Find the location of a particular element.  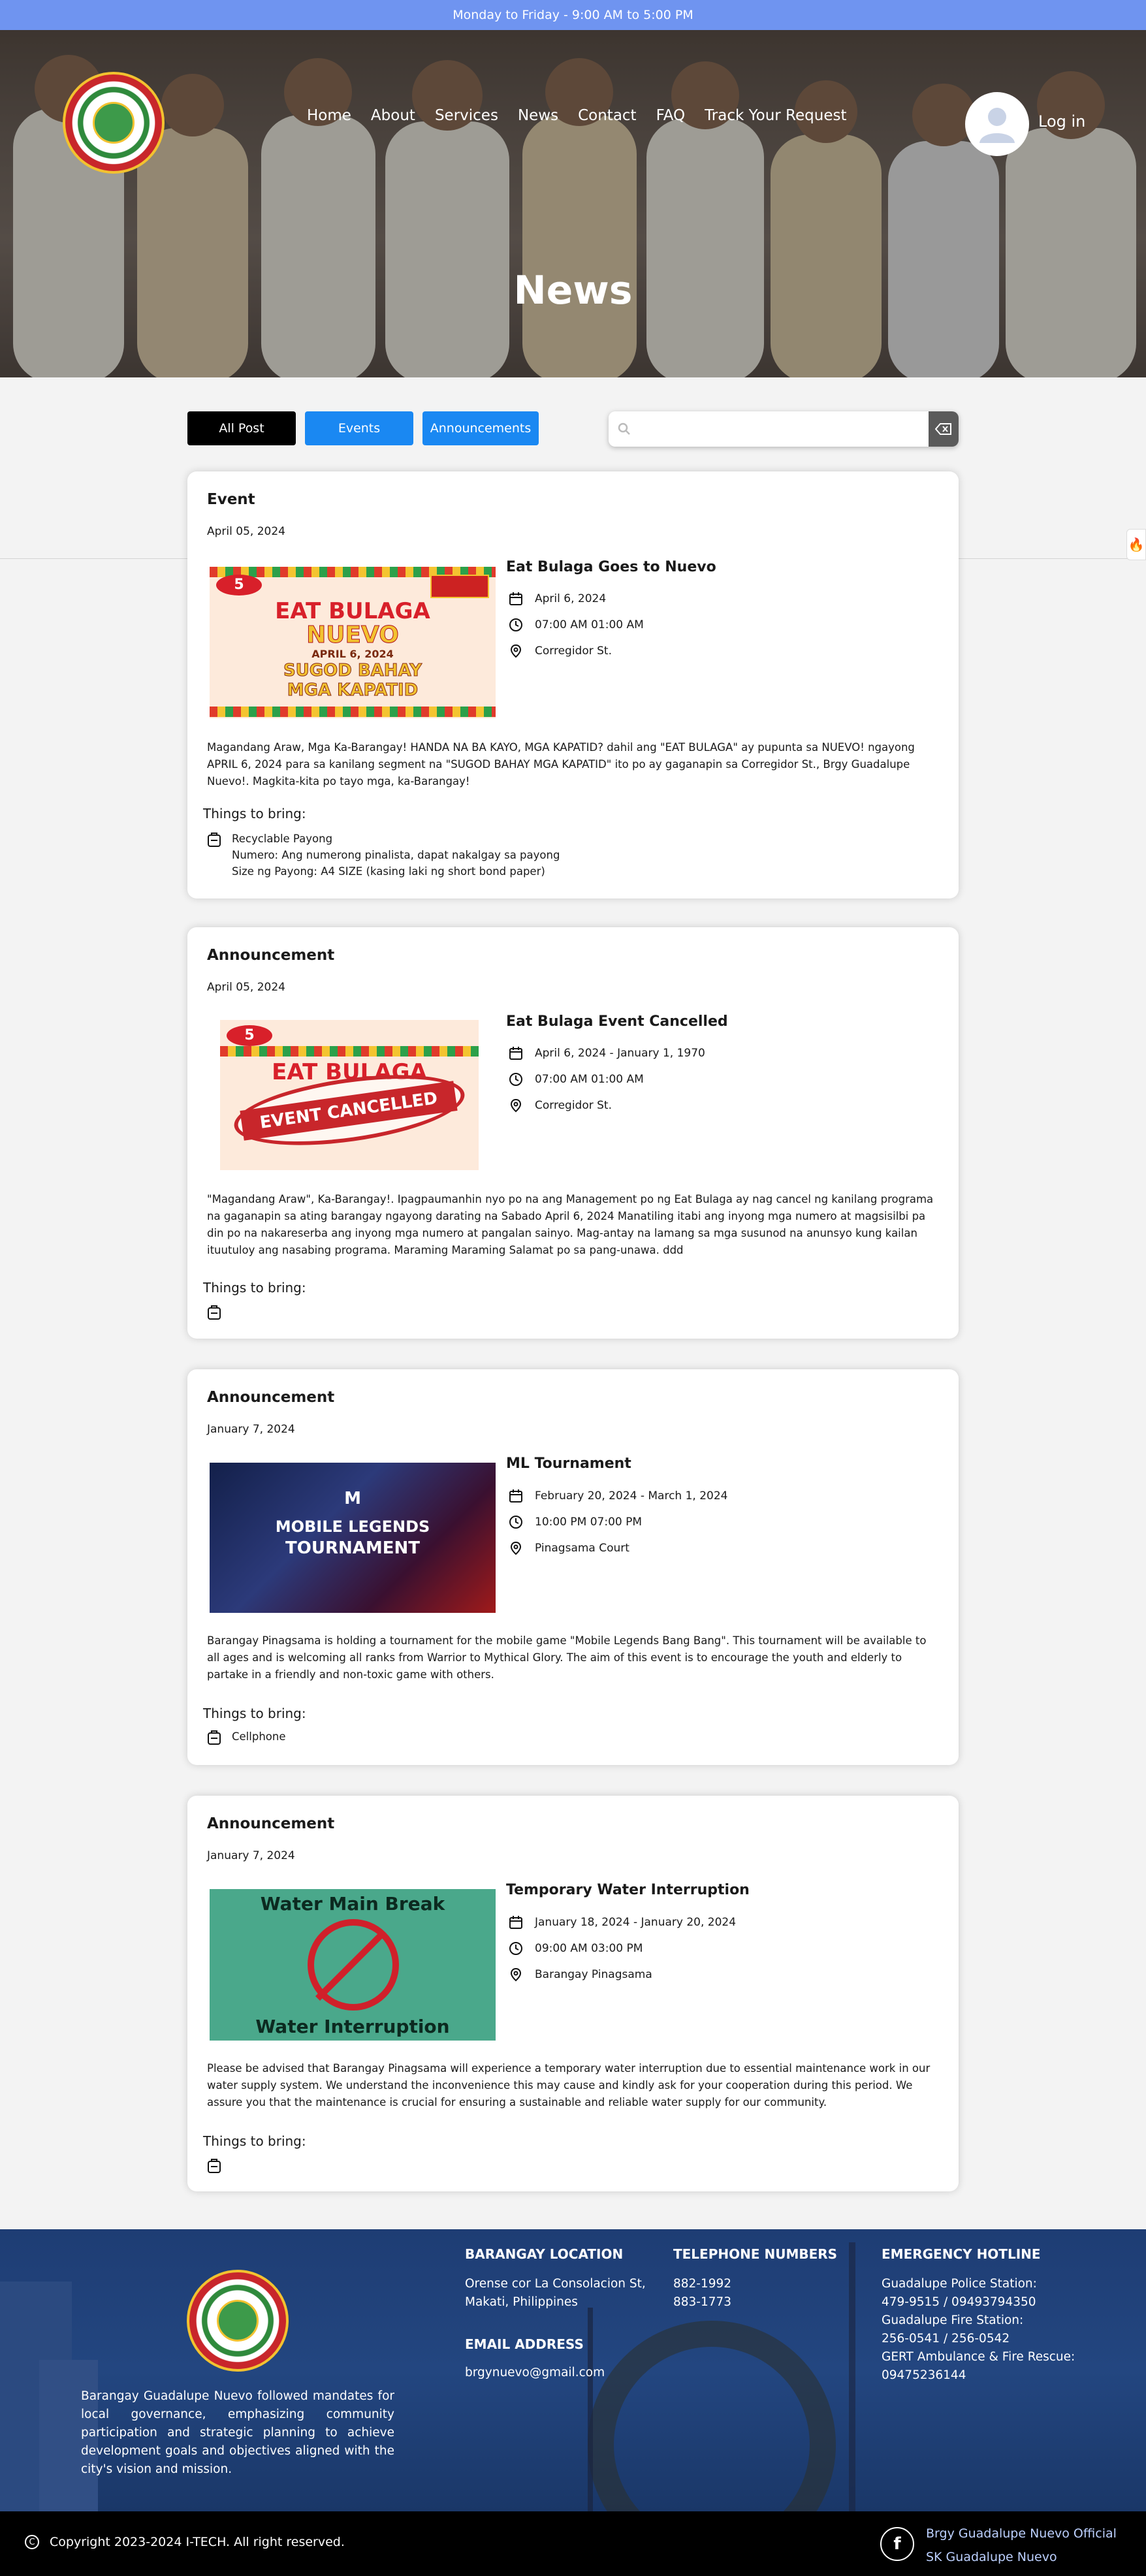

barangay-logo is located at coordinates (114, 123).